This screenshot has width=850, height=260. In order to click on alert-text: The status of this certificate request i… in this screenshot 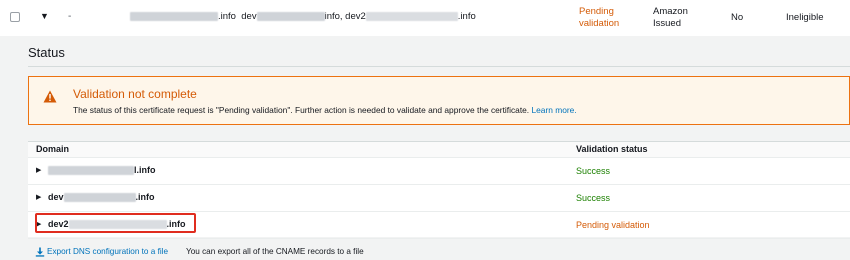, I will do `click(301, 110)`.